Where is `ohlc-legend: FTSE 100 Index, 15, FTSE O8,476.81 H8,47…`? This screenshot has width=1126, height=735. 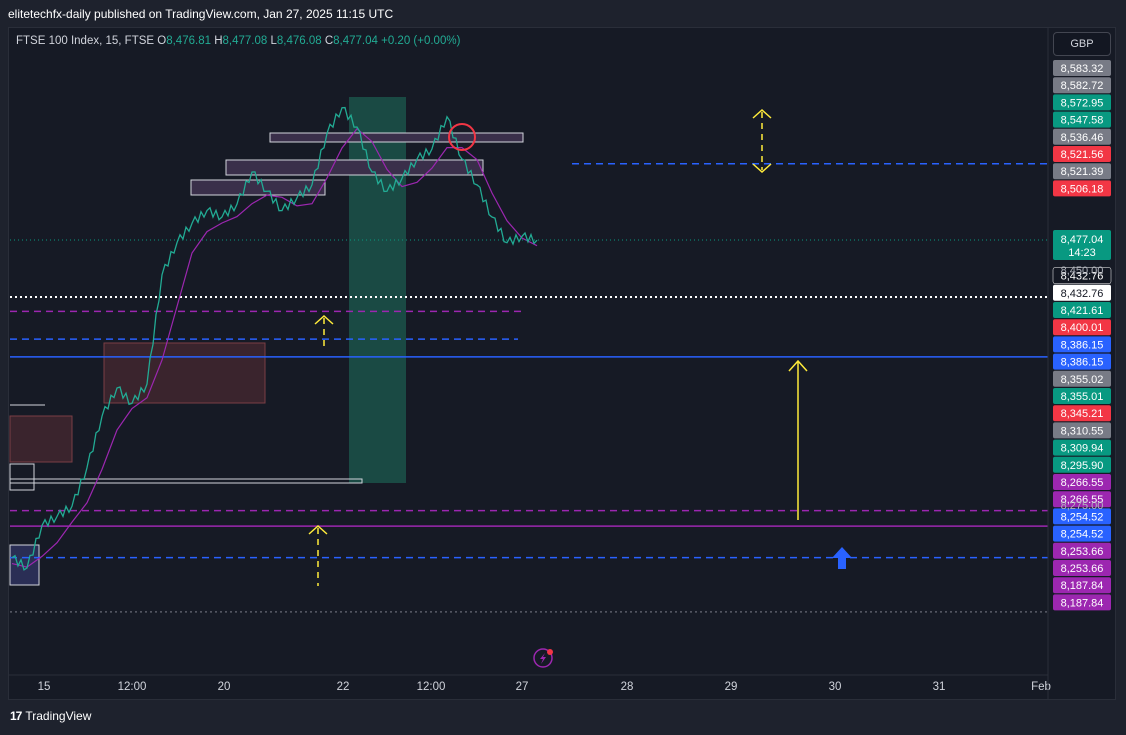 ohlc-legend: FTSE 100 Index, 15, FTSE O8,476.81 H8,47… is located at coordinates (238, 41).